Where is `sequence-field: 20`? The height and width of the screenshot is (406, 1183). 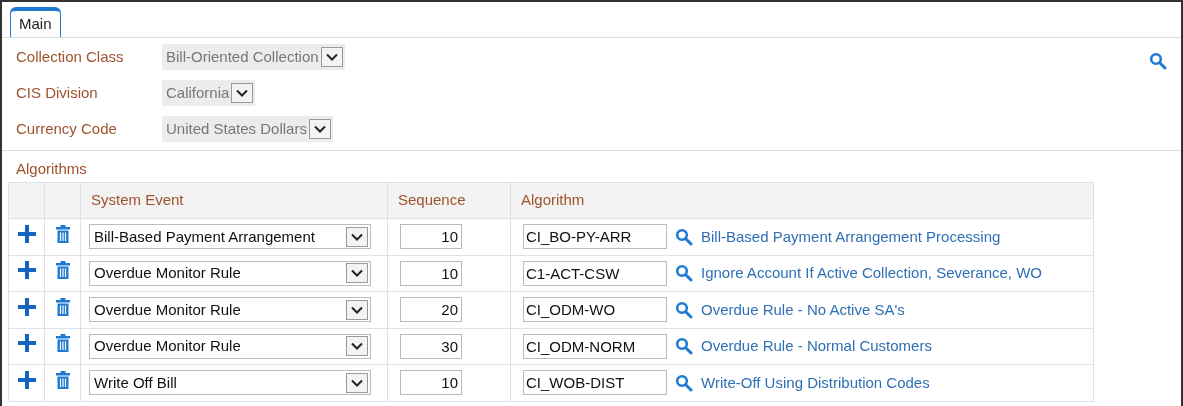
sequence-field: 20 is located at coordinates (431, 310).